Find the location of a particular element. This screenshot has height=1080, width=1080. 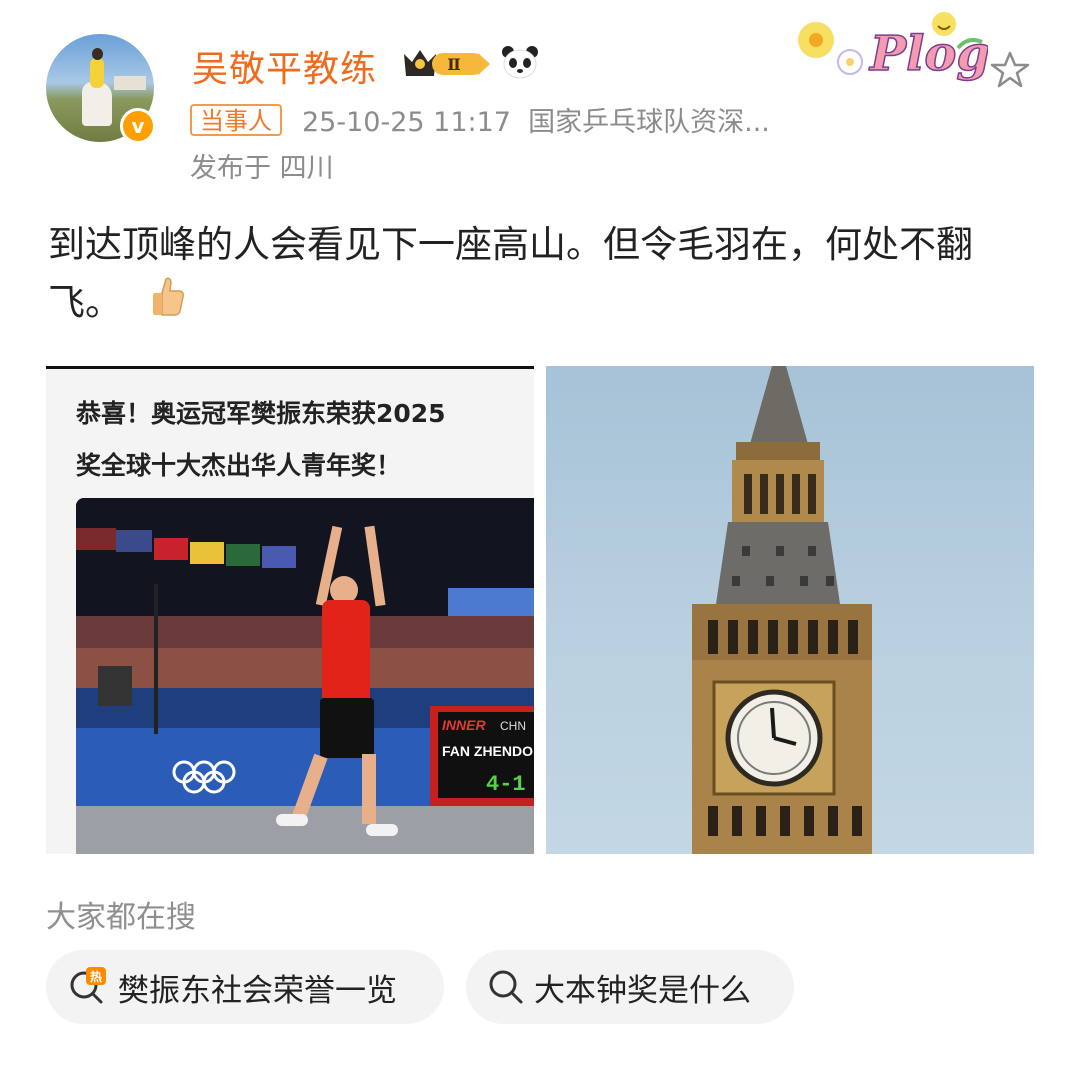

athlete-photo: INNER CHN FAN ZHENDO 4-1 is located at coordinates (305, 676).